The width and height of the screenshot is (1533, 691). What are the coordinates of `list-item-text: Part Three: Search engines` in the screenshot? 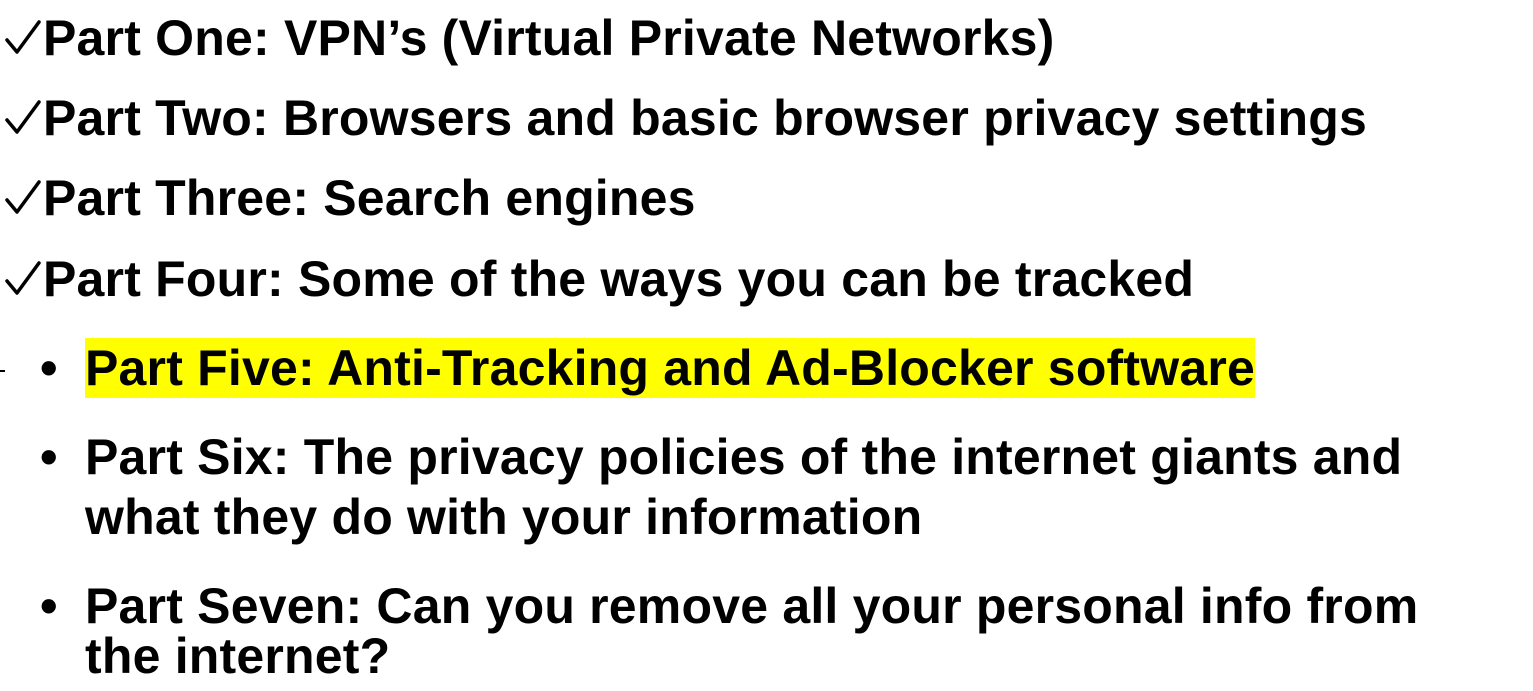 It's located at (369, 198).